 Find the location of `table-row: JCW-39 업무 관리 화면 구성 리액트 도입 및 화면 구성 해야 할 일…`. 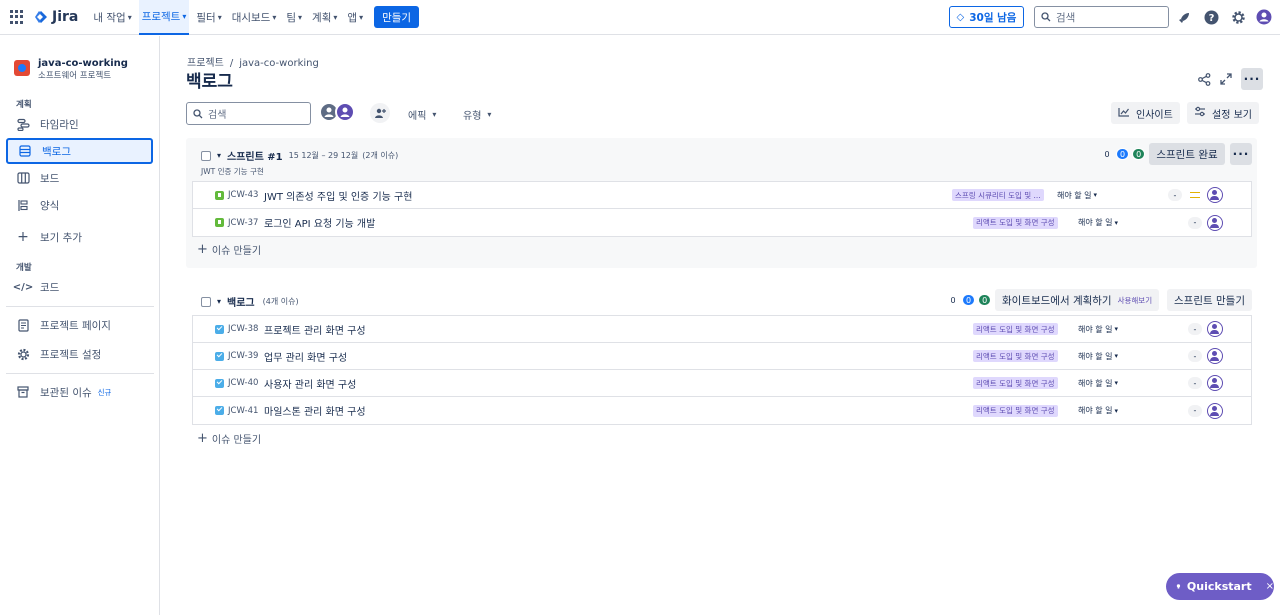

table-row: JCW-39 업무 관리 화면 구성 리액트 도입 및 화면 구성 해야 할 일… is located at coordinates (722, 356).